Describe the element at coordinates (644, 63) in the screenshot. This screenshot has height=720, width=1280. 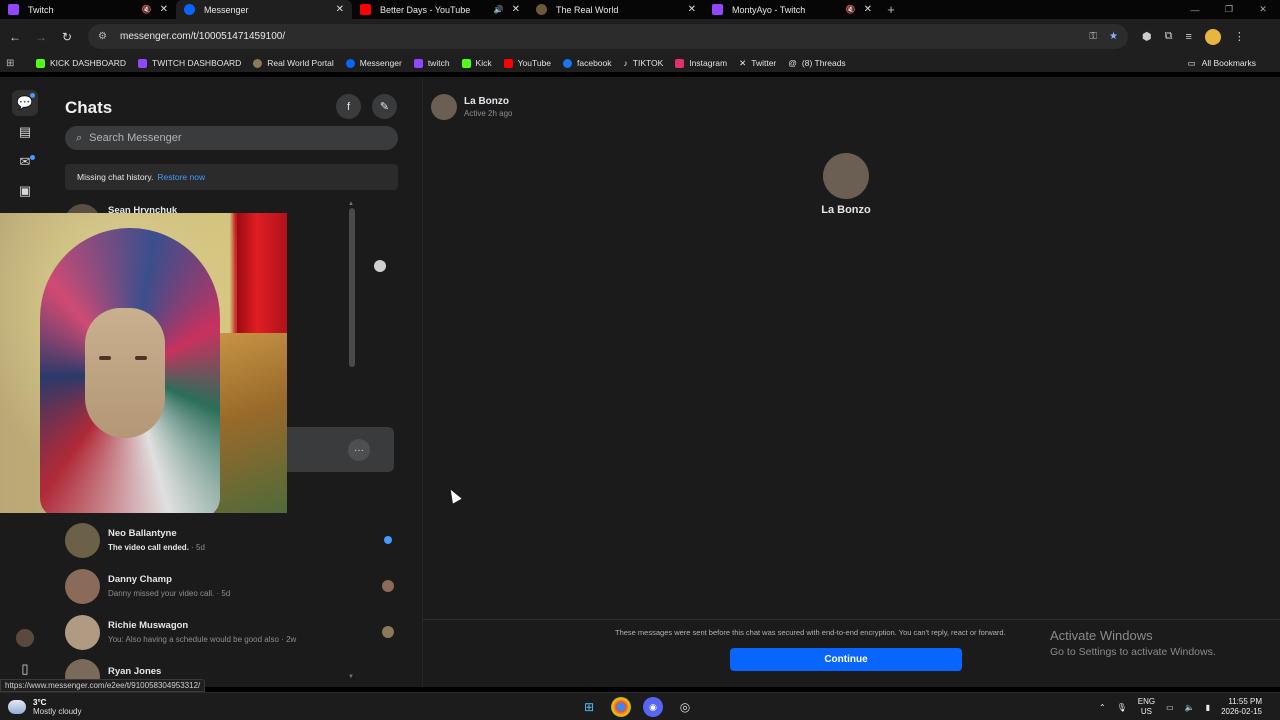
I see `bookmark-tiktok: ♪ TIKTOK` at that location.